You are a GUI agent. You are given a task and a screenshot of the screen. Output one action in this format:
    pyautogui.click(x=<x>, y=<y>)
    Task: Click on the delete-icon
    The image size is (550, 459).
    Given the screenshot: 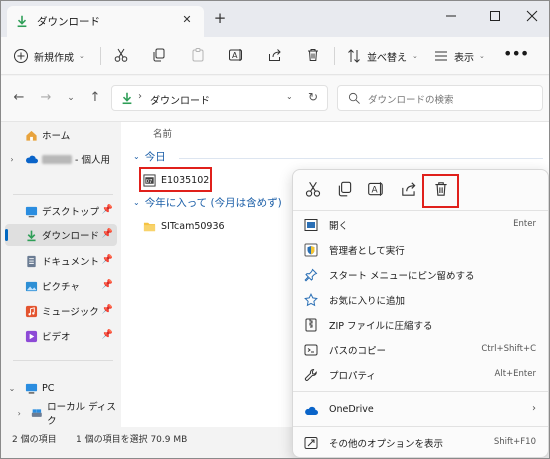 What is the action you would take?
    pyautogui.click(x=313, y=55)
    